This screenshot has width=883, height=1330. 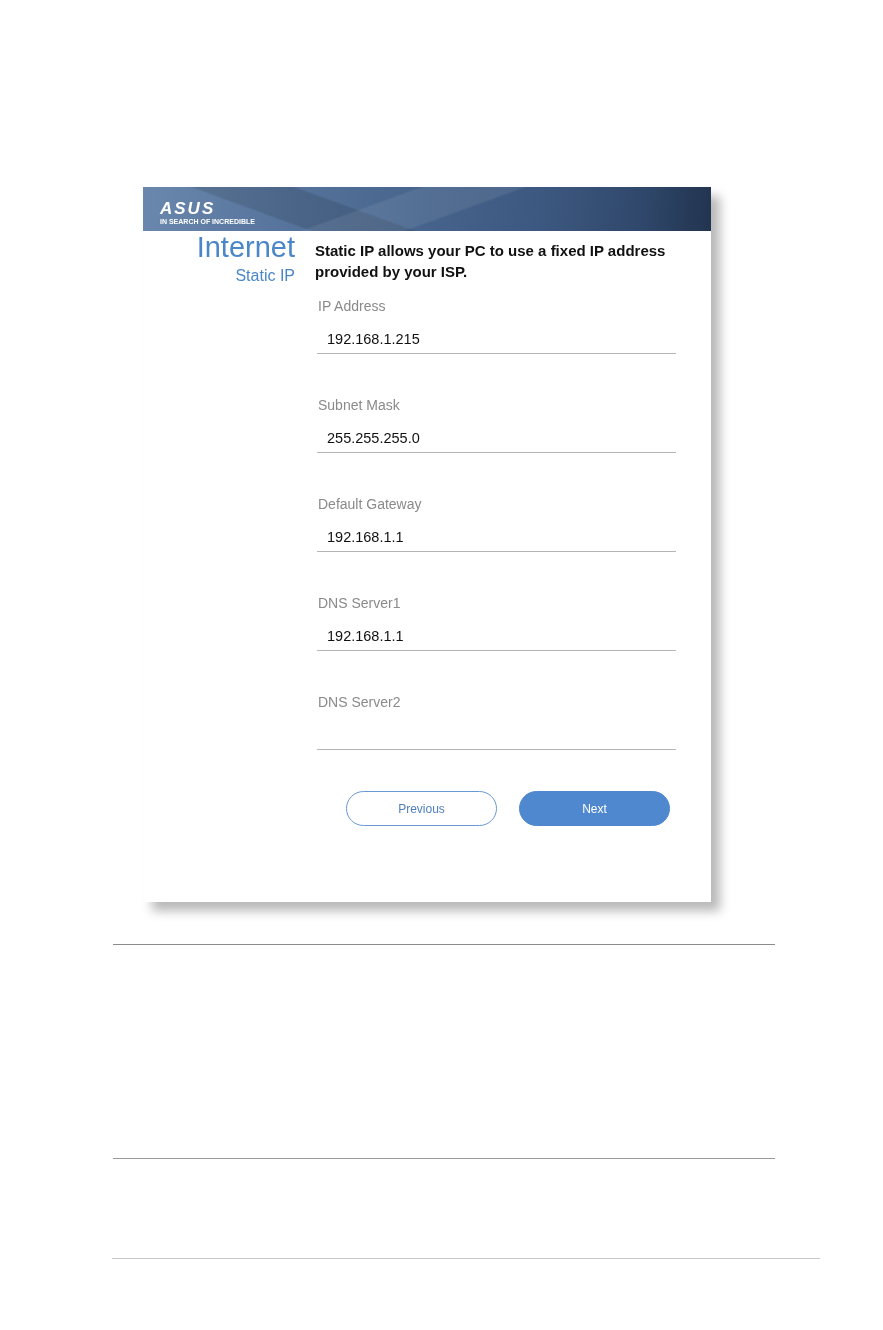 What do you see at coordinates (352, 306) in the screenshot?
I see `field-label: IP Address` at bounding box center [352, 306].